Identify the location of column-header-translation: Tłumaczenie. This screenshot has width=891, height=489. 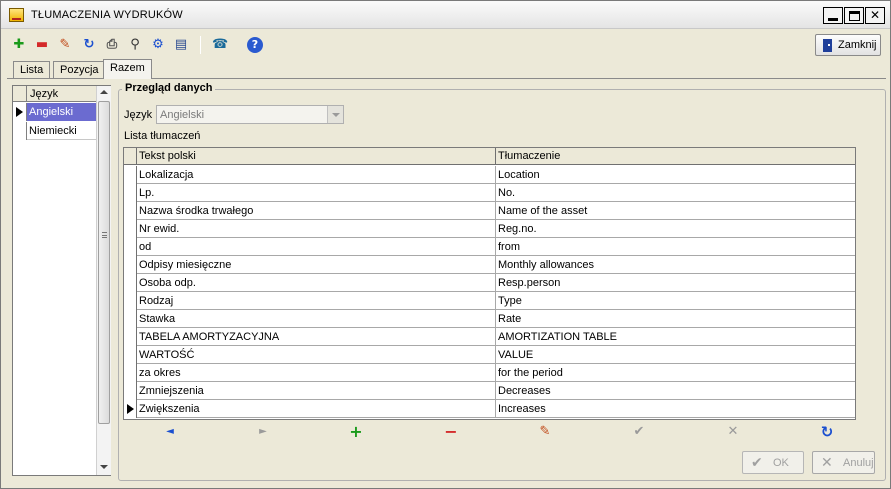
(675, 156).